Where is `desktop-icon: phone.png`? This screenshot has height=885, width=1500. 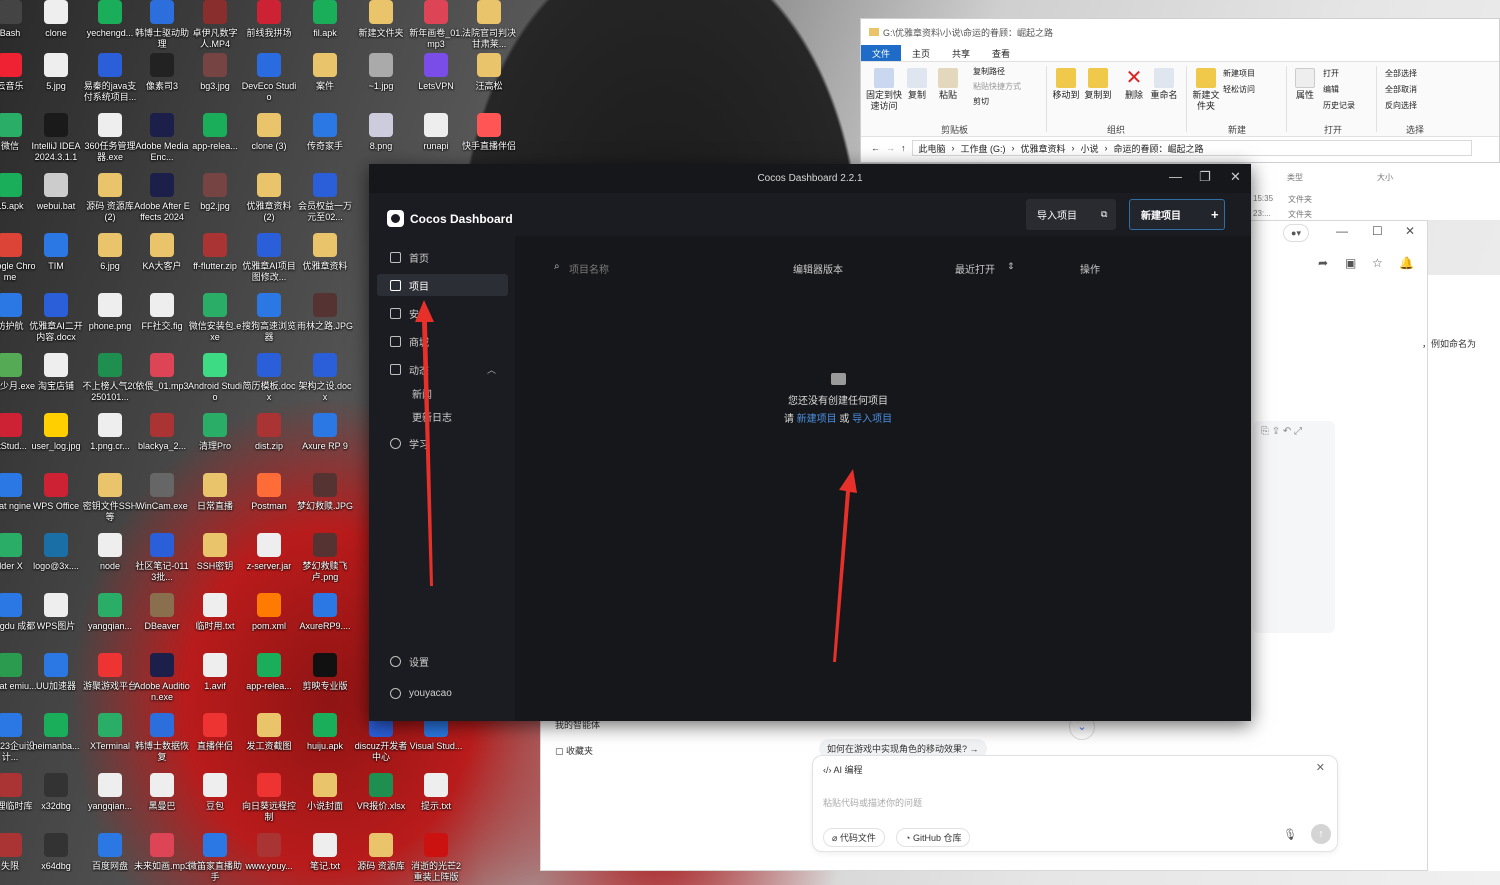 desktop-icon: phone.png is located at coordinates (110, 312).